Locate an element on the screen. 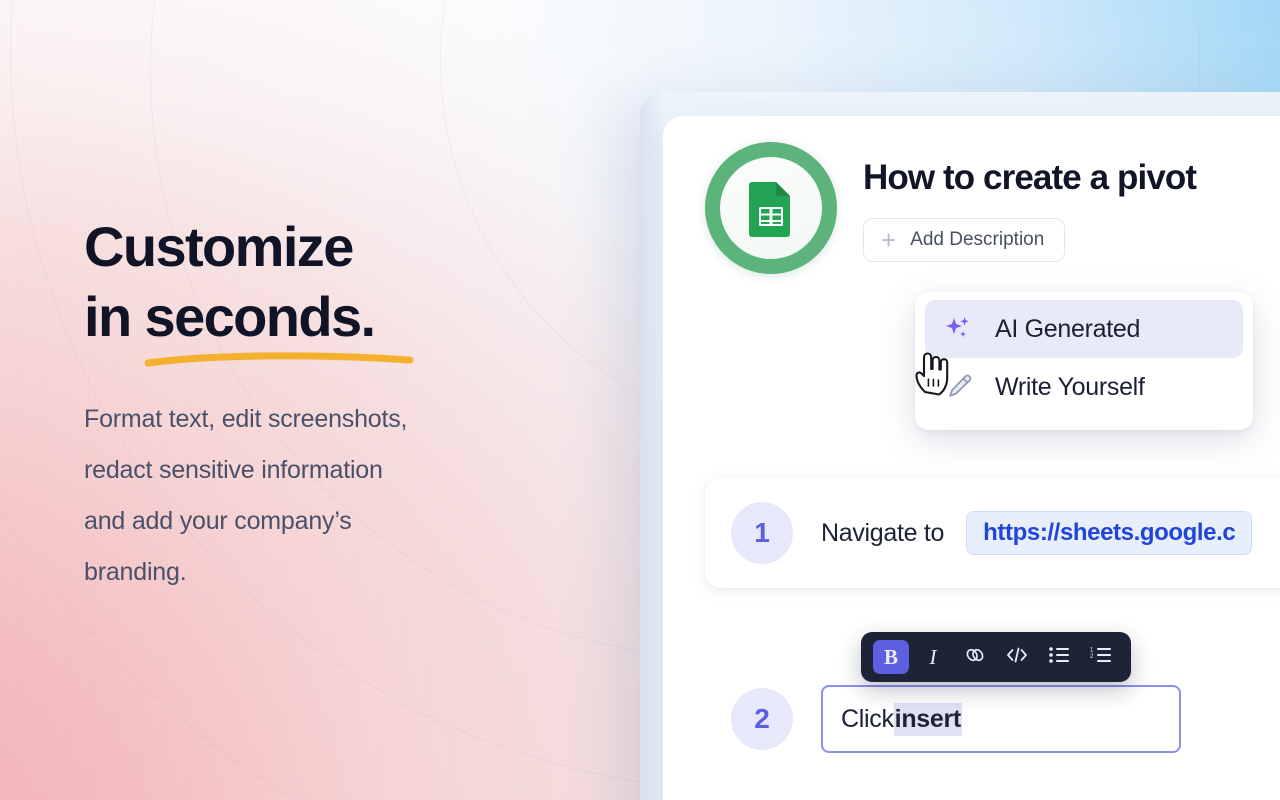 This screenshot has height=800, width=1280. plus-icon: + is located at coordinates (889, 240).